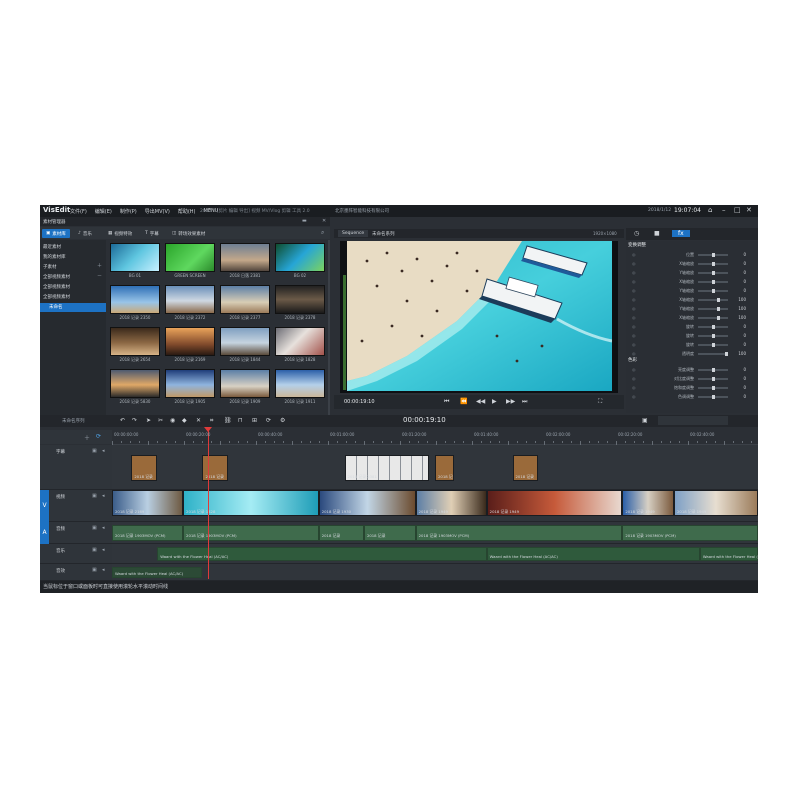 The width and height of the screenshot is (800, 800). Describe the element at coordinates (103, 211) in the screenshot. I see `menu-item-1: 编辑(E)` at that location.